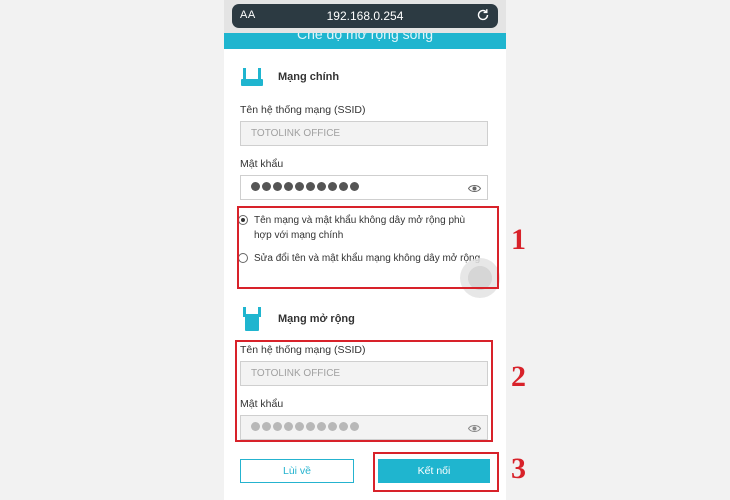 This screenshot has width=730, height=500. I want to click on extended-network-header: Mạng mở rộng, so click(297, 319).